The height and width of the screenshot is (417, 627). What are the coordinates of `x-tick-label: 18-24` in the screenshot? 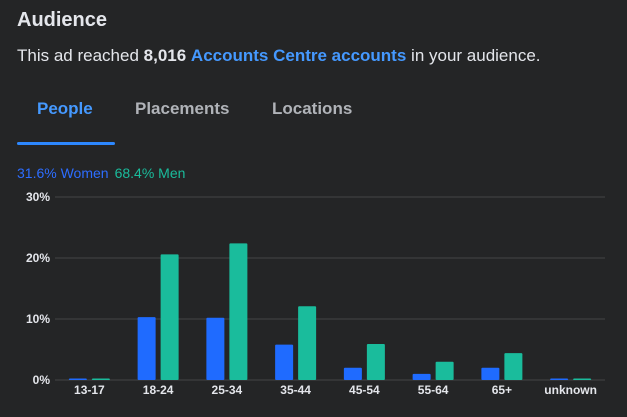 It's located at (158, 390).